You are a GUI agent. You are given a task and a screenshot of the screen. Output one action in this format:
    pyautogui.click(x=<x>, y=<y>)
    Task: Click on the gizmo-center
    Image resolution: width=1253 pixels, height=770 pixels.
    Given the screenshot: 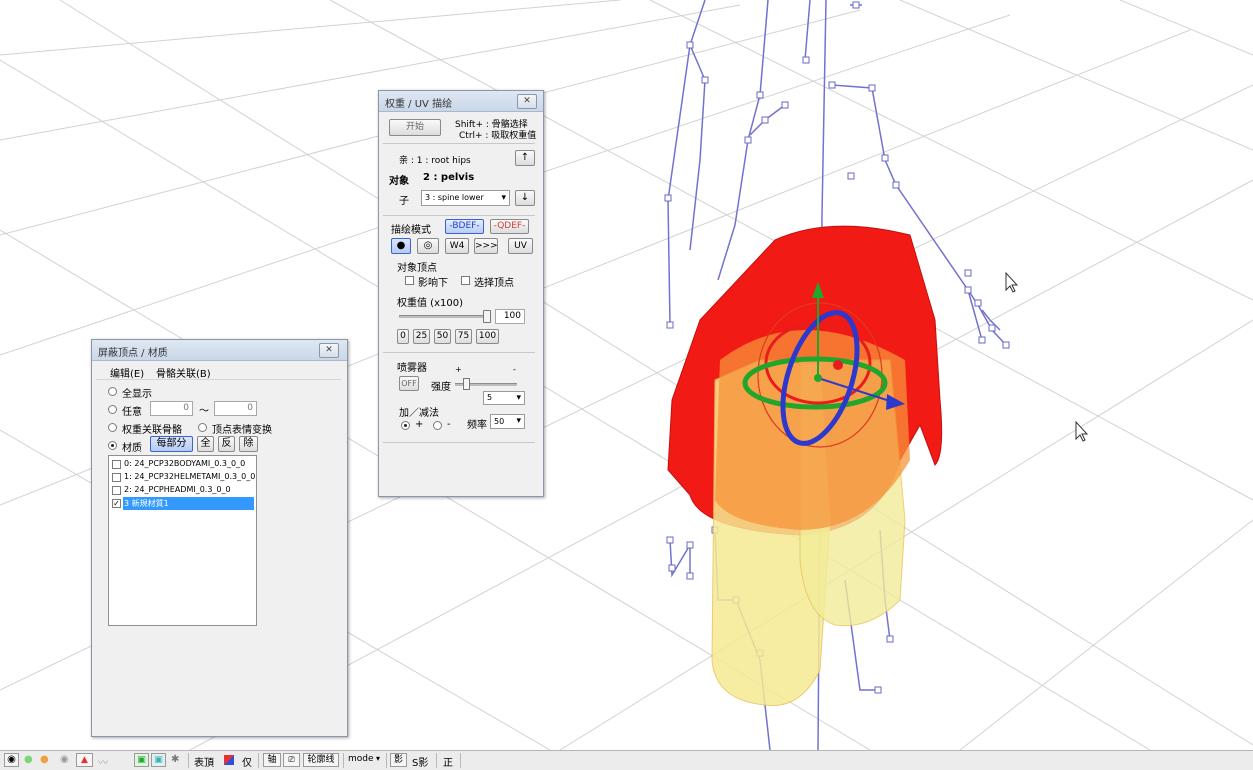 What is the action you would take?
    pyautogui.click(x=818, y=378)
    